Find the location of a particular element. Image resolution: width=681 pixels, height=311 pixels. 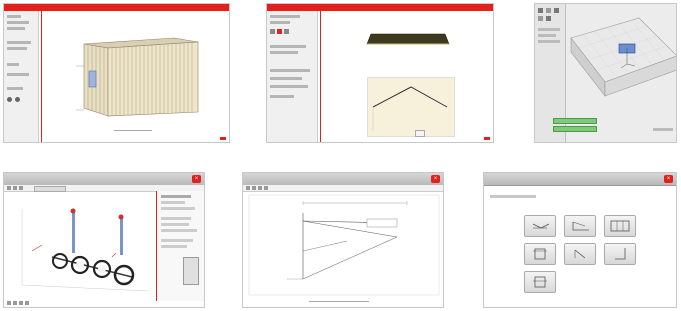

thumbnail-icon-menu: × is located at coordinates (580, 240).